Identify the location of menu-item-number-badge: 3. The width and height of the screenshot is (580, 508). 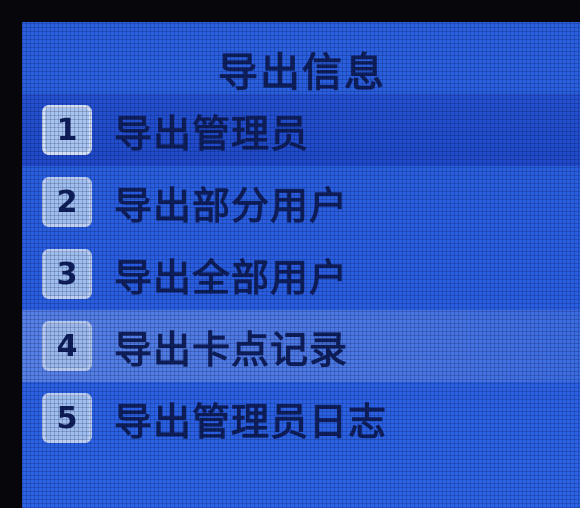
(67, 274).